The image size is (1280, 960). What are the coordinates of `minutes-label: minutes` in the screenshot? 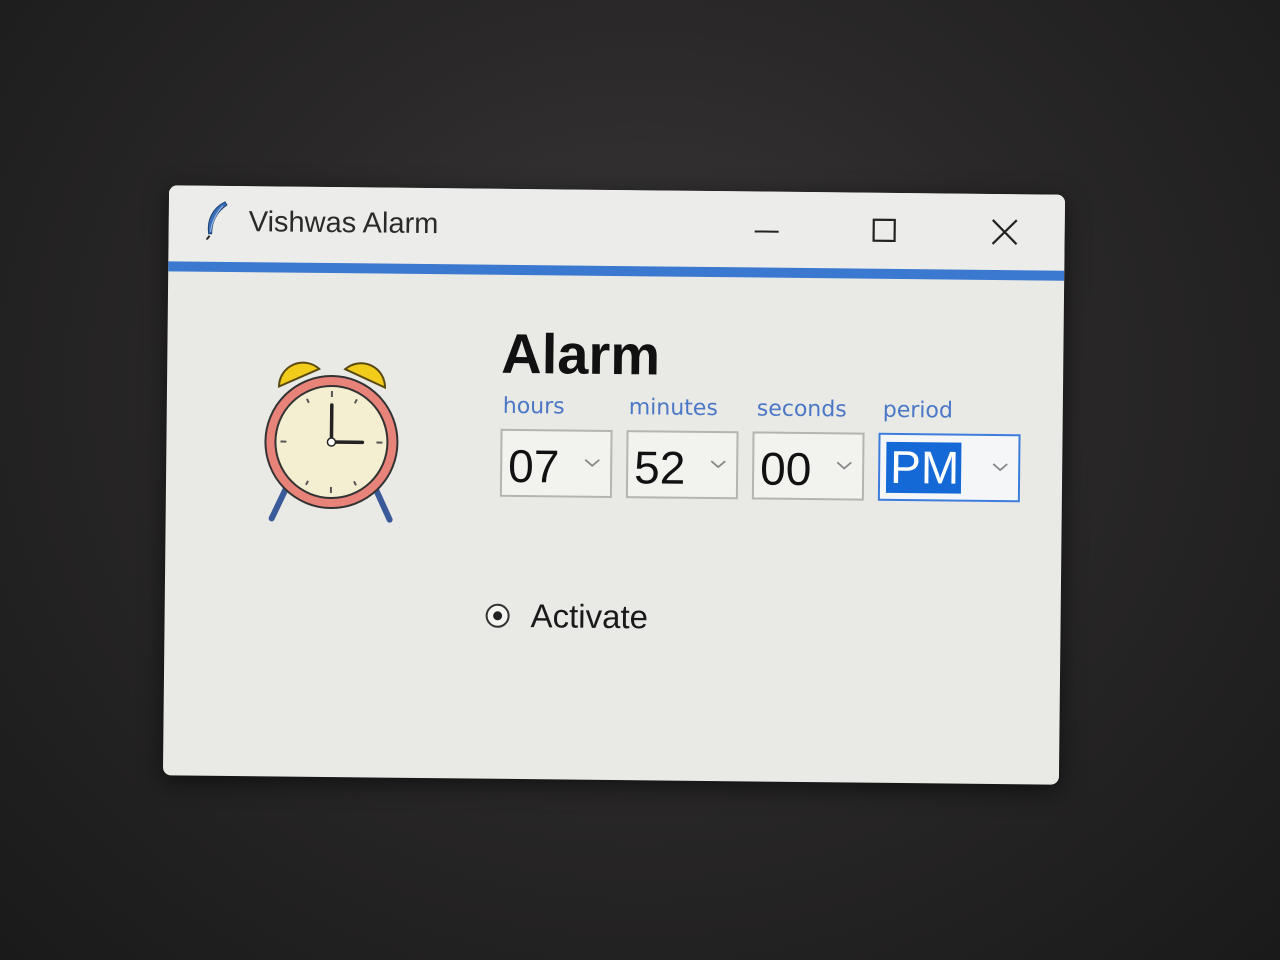 It's located at (673, 408).